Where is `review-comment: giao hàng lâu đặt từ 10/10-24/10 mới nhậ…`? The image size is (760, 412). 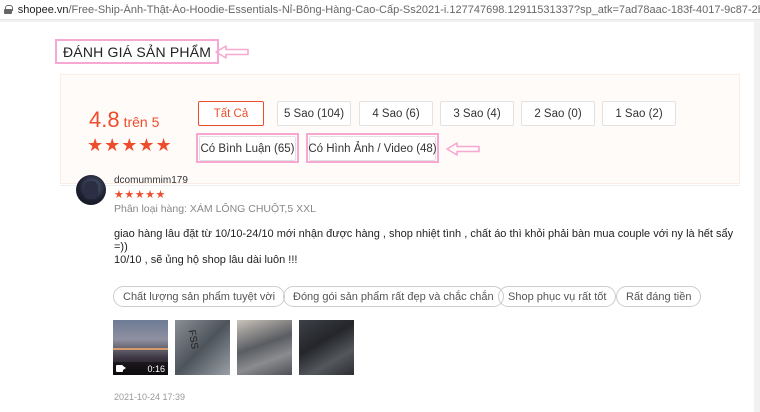 review-comment: giao hàng lâu đặt từ 10/10-24/10 mới nhậ… is located at coordinates (424, 247).